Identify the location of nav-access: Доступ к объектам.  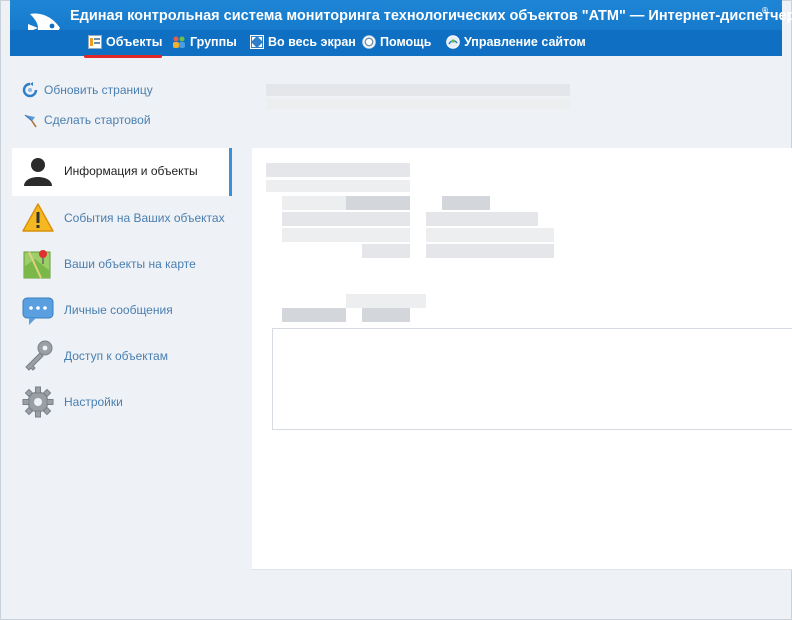
(126, 356).